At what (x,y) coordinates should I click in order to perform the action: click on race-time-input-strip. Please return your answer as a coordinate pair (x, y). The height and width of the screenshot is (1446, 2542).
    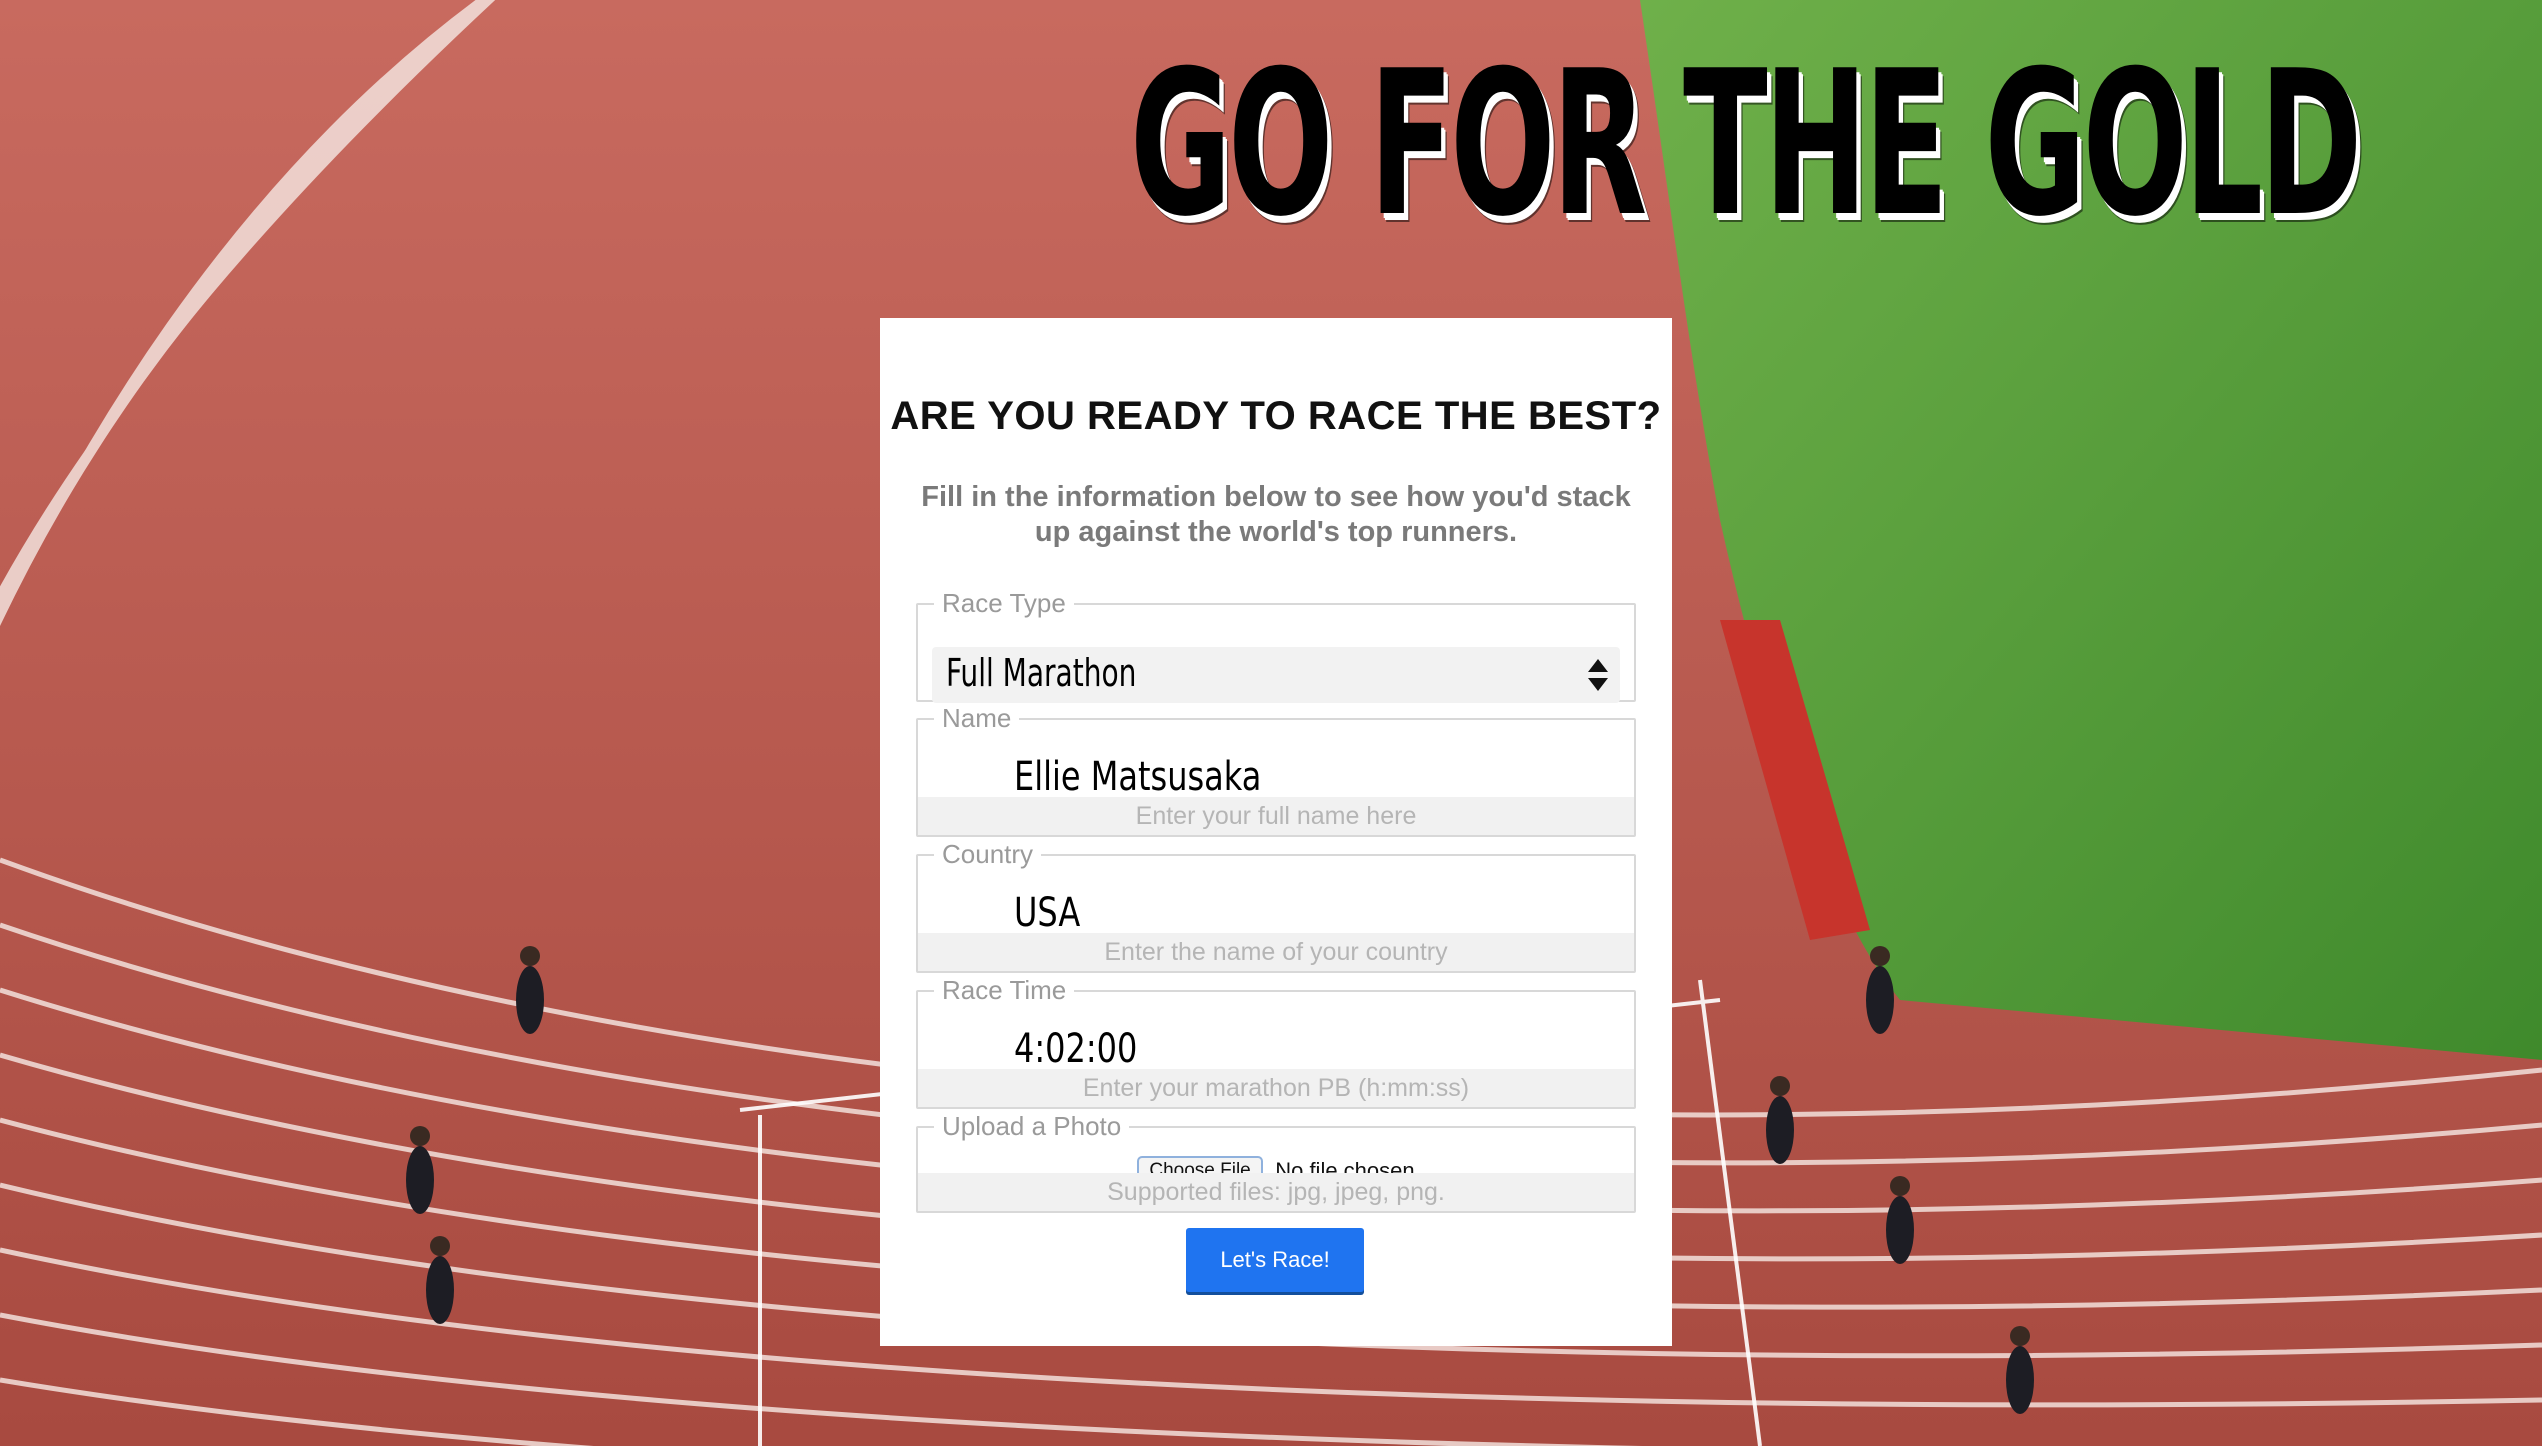
    Looking at the image, I should click on (1276, 1088).